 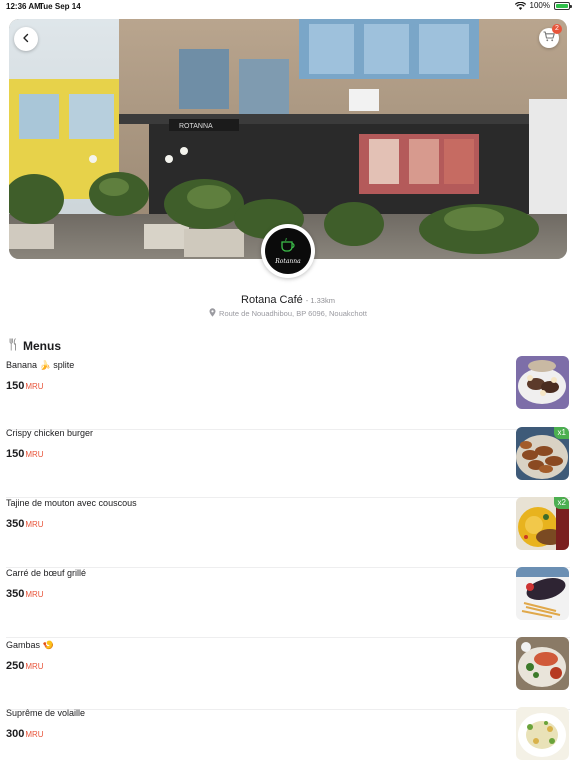 I want to click on restaurant-address-row: Route de Nouadhibou, BP 6096, Nouakchott, so click(x=288, y=313).